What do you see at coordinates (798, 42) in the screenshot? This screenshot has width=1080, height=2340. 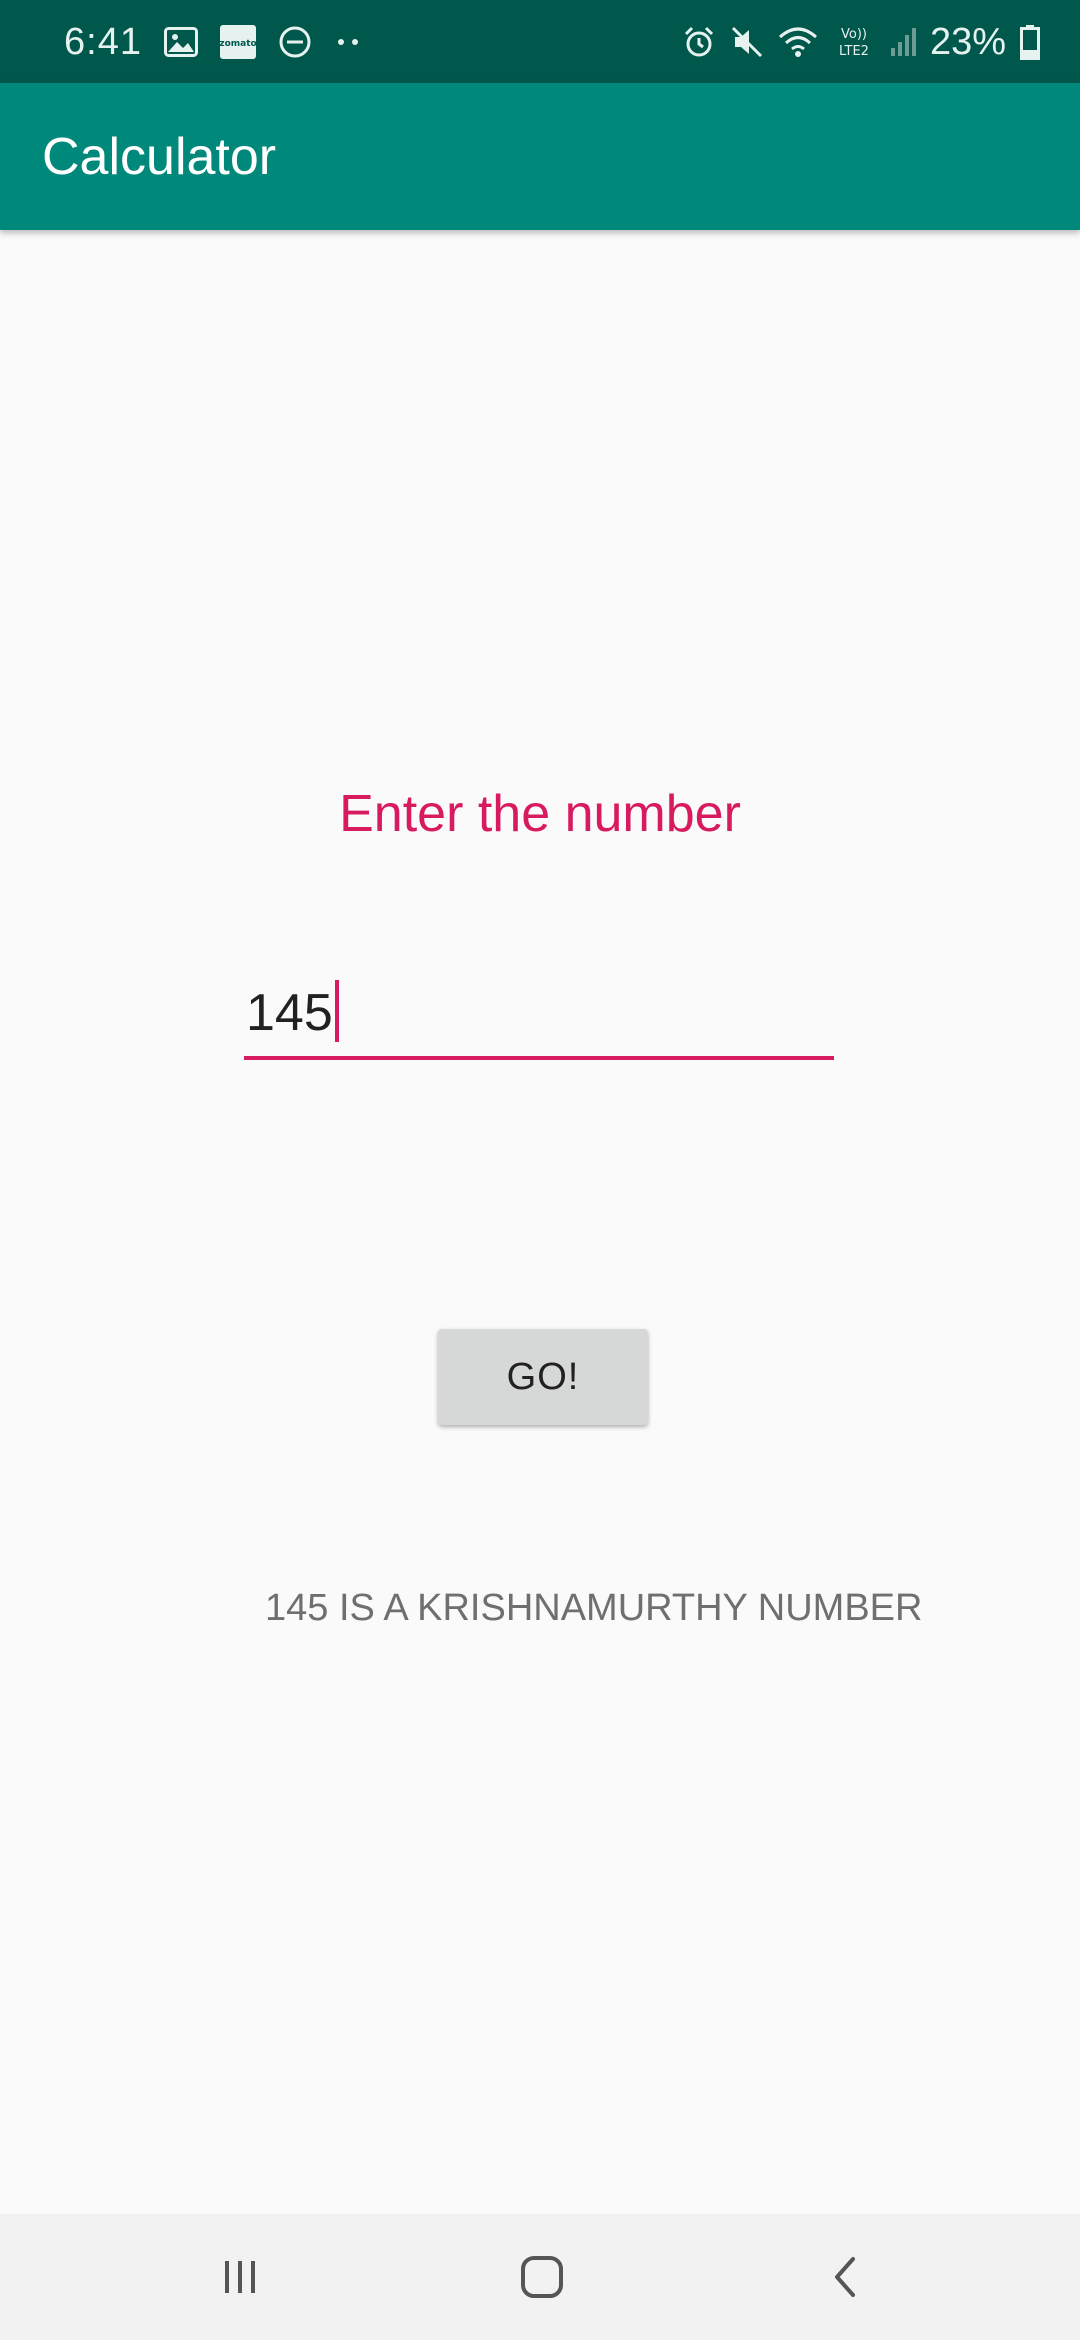 I see `wifi-icon` at bounding box center [798, 42].